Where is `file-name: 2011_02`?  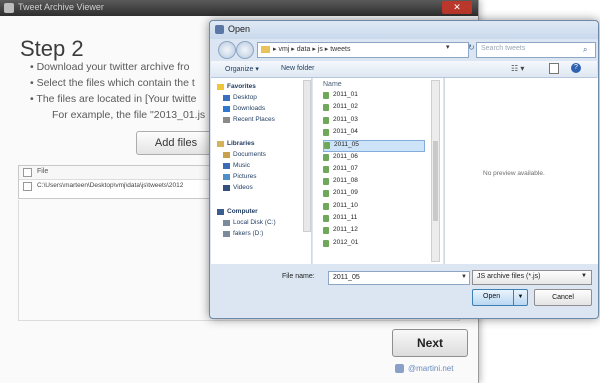
file-name: 2011_02 is located at coordinates (345, 107).